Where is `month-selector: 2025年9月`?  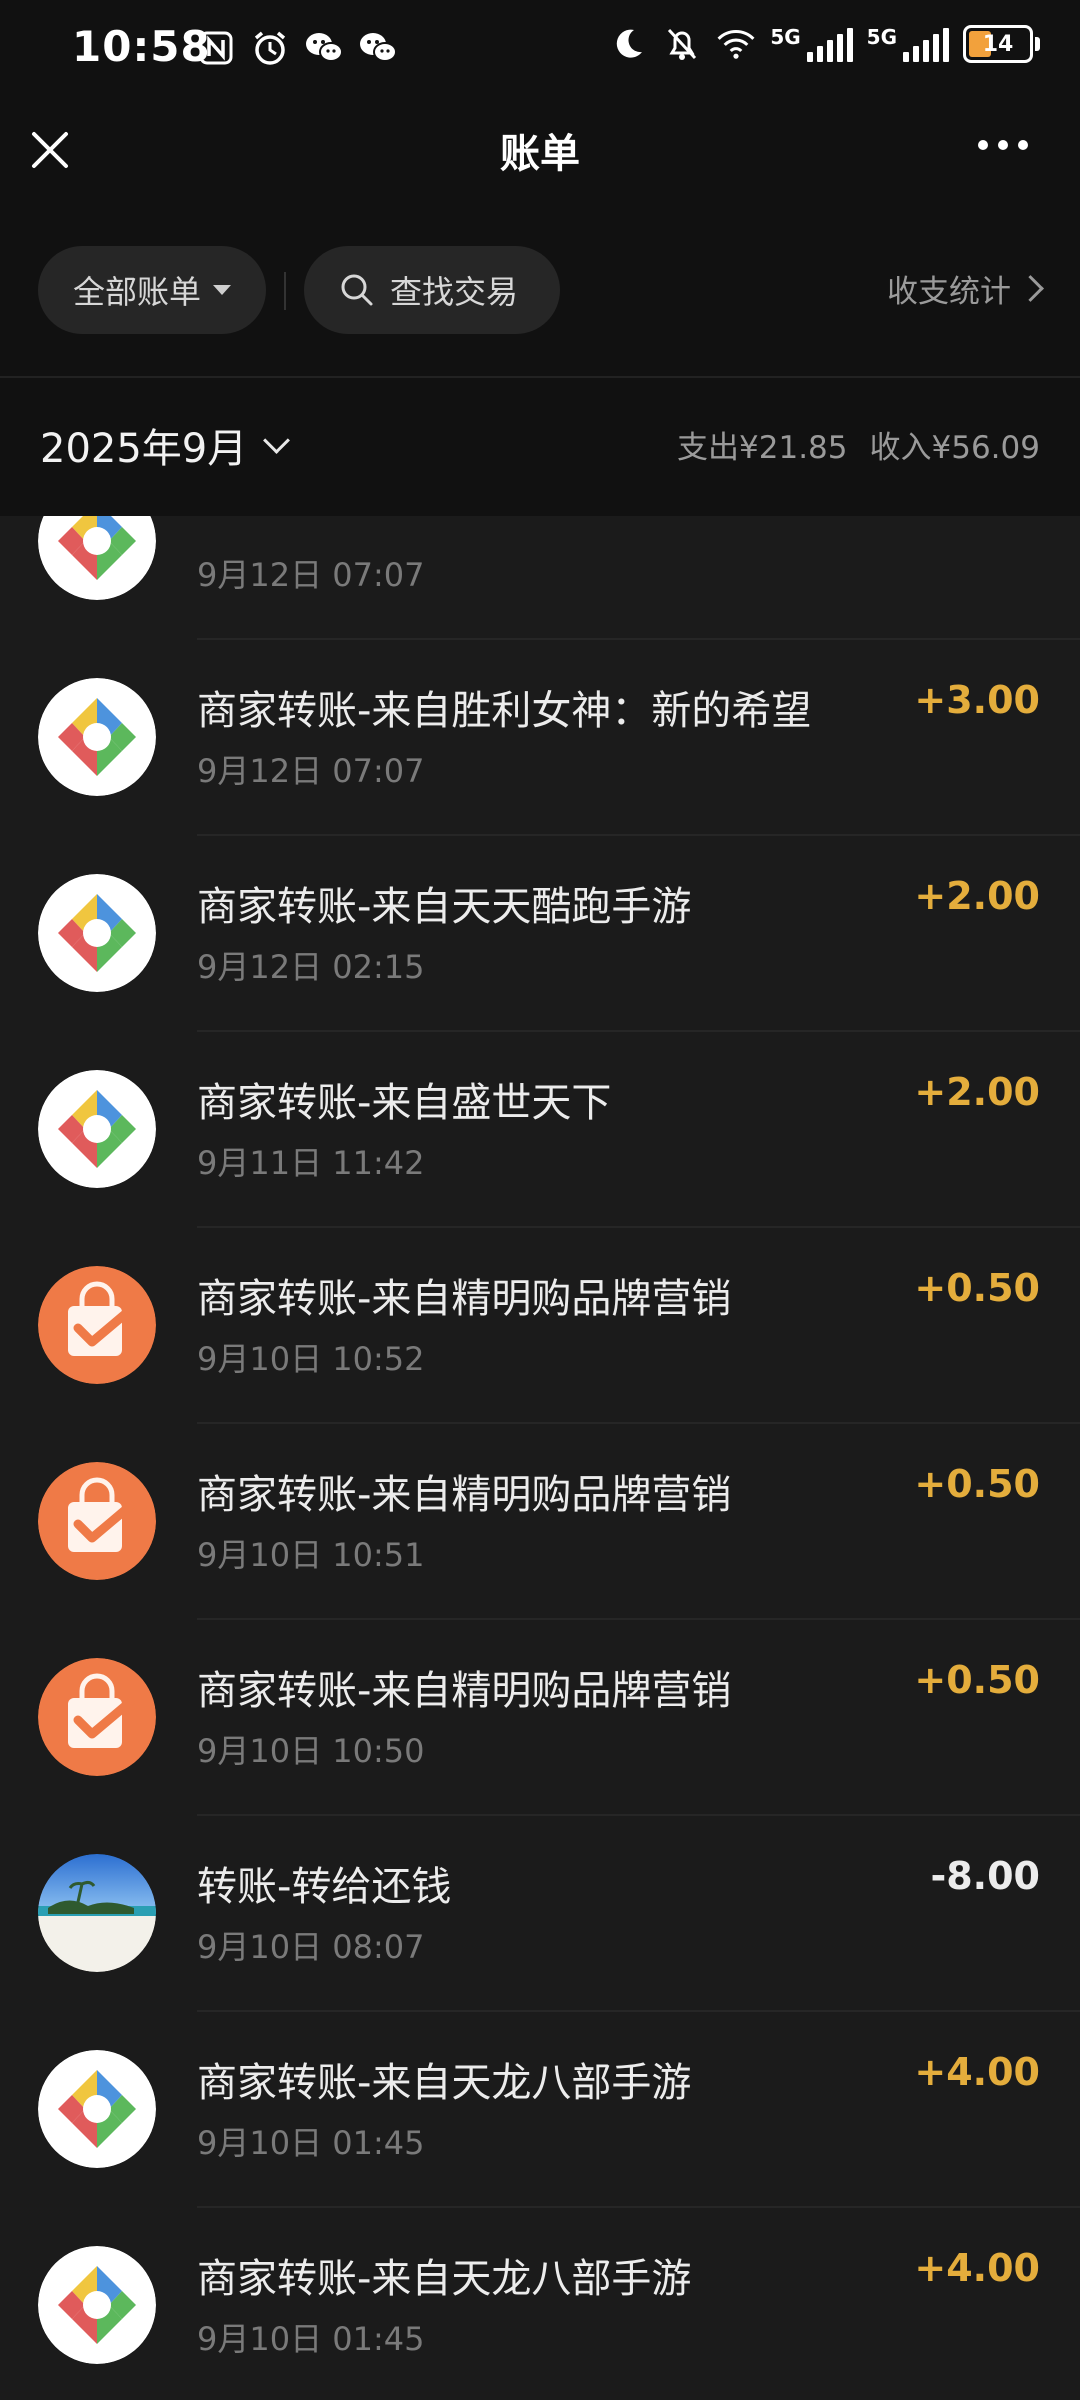 month-selector: 2025年9月 is located at coordinates (165, 445).